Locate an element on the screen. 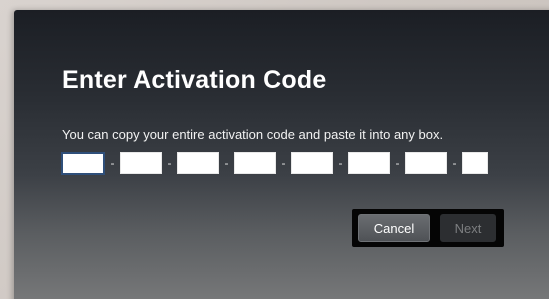  cancel-button: Cancel is located at coordinates (394, 228).